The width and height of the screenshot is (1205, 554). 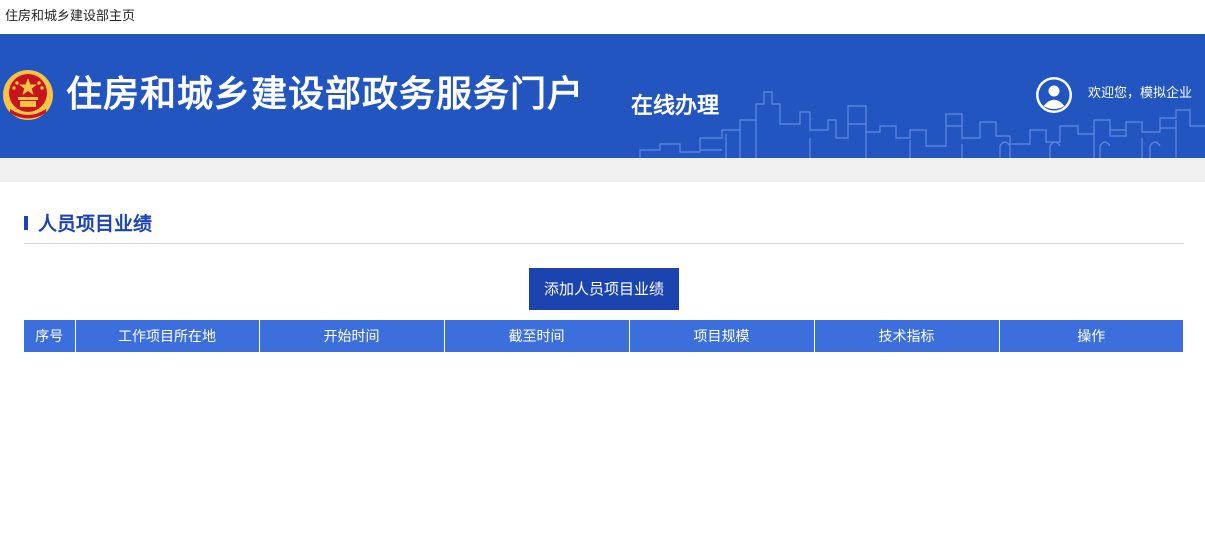 I want to click on column-header-location: 工作项目所在地, so click(x=167, y=336).